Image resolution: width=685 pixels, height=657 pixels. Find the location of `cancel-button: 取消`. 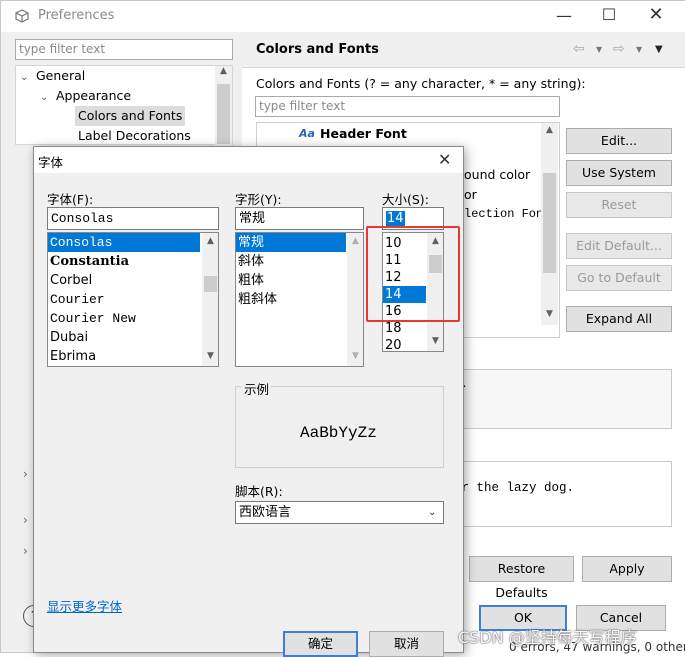

cancel-button: 取消 is located at coordinates (406, 644).